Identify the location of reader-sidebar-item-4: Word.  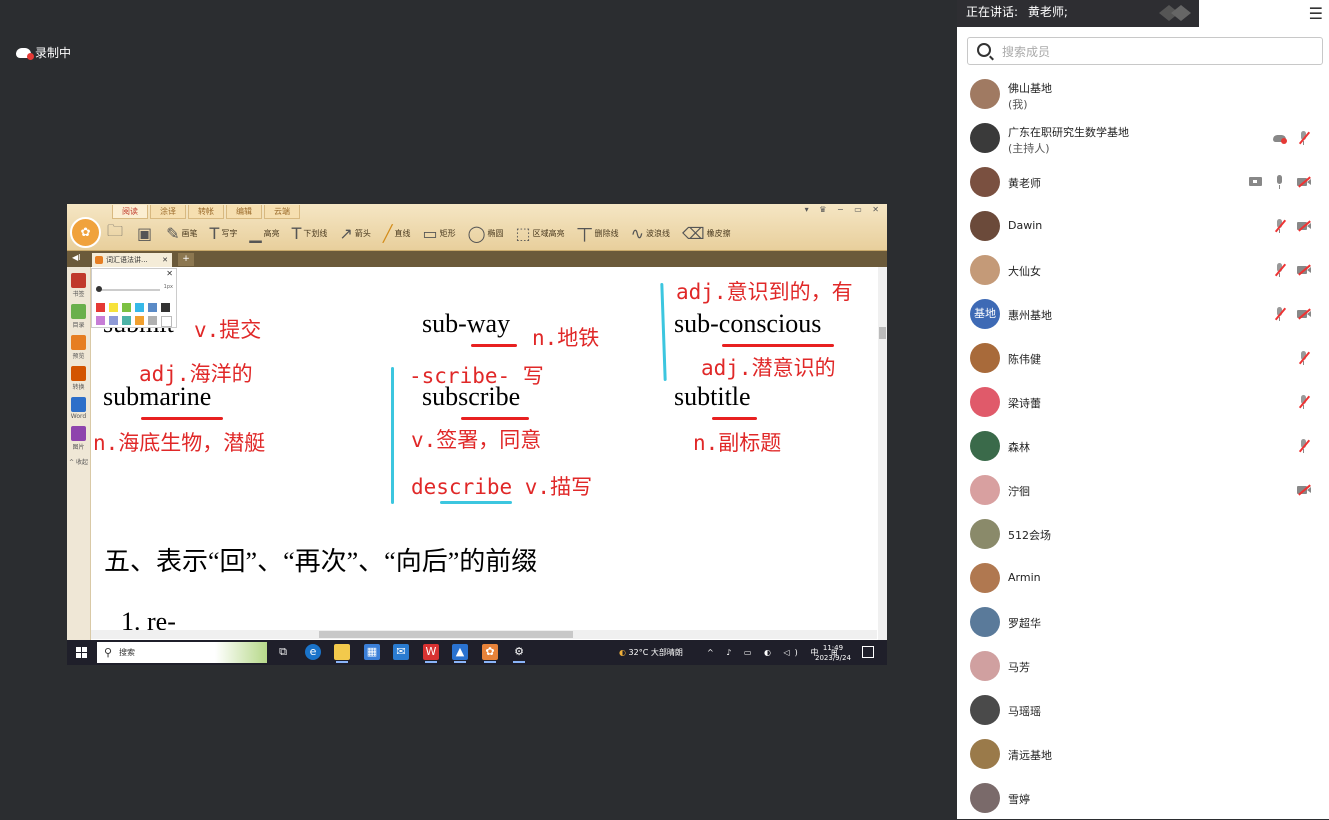
(78, 408).